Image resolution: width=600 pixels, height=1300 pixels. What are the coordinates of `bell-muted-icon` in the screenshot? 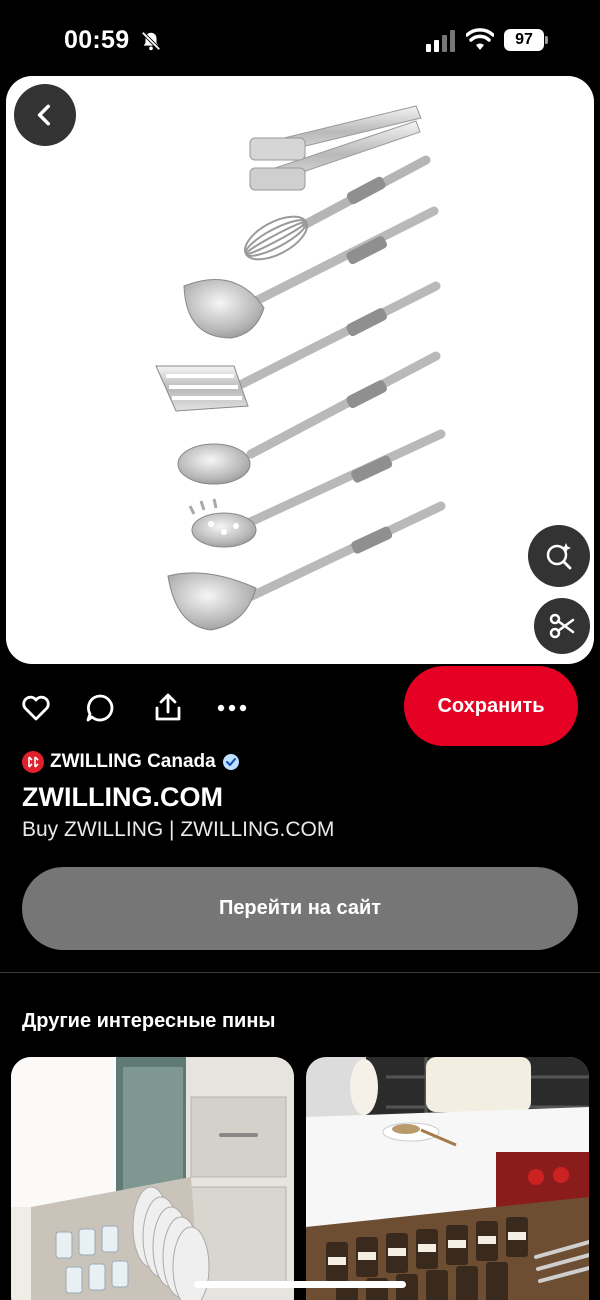 It's located at (151, 41).